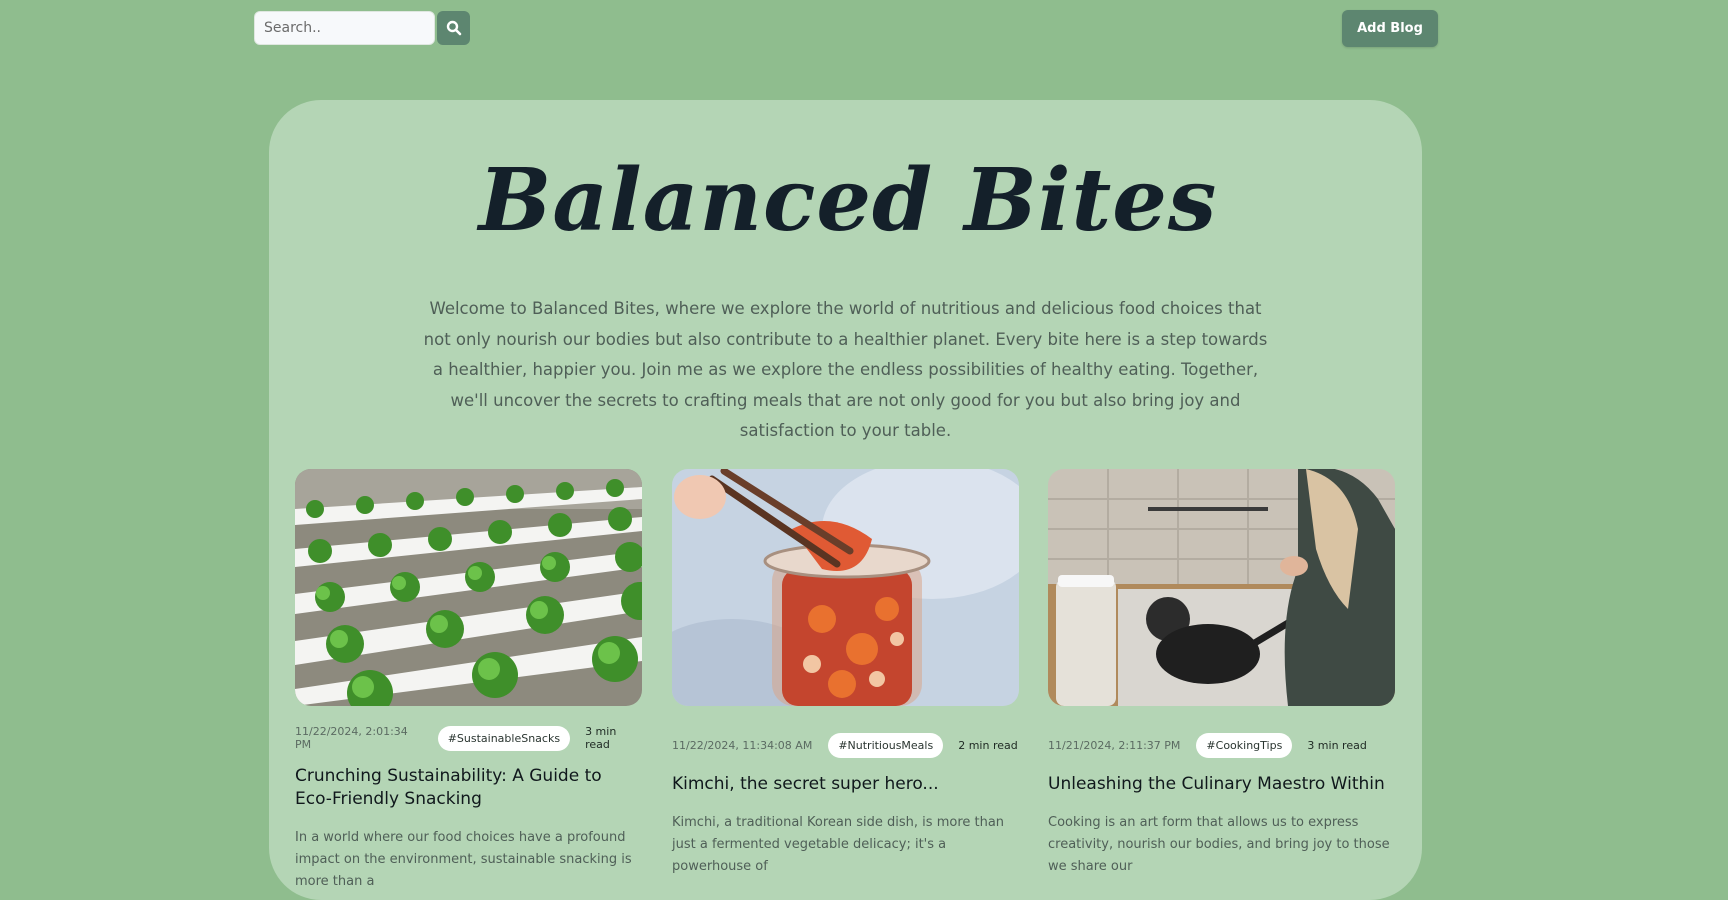  Describe the element at coordinates (1221, 784) in the screenshot. I see `post-title: Unleashing the Culinary Maestro Within` at that location.